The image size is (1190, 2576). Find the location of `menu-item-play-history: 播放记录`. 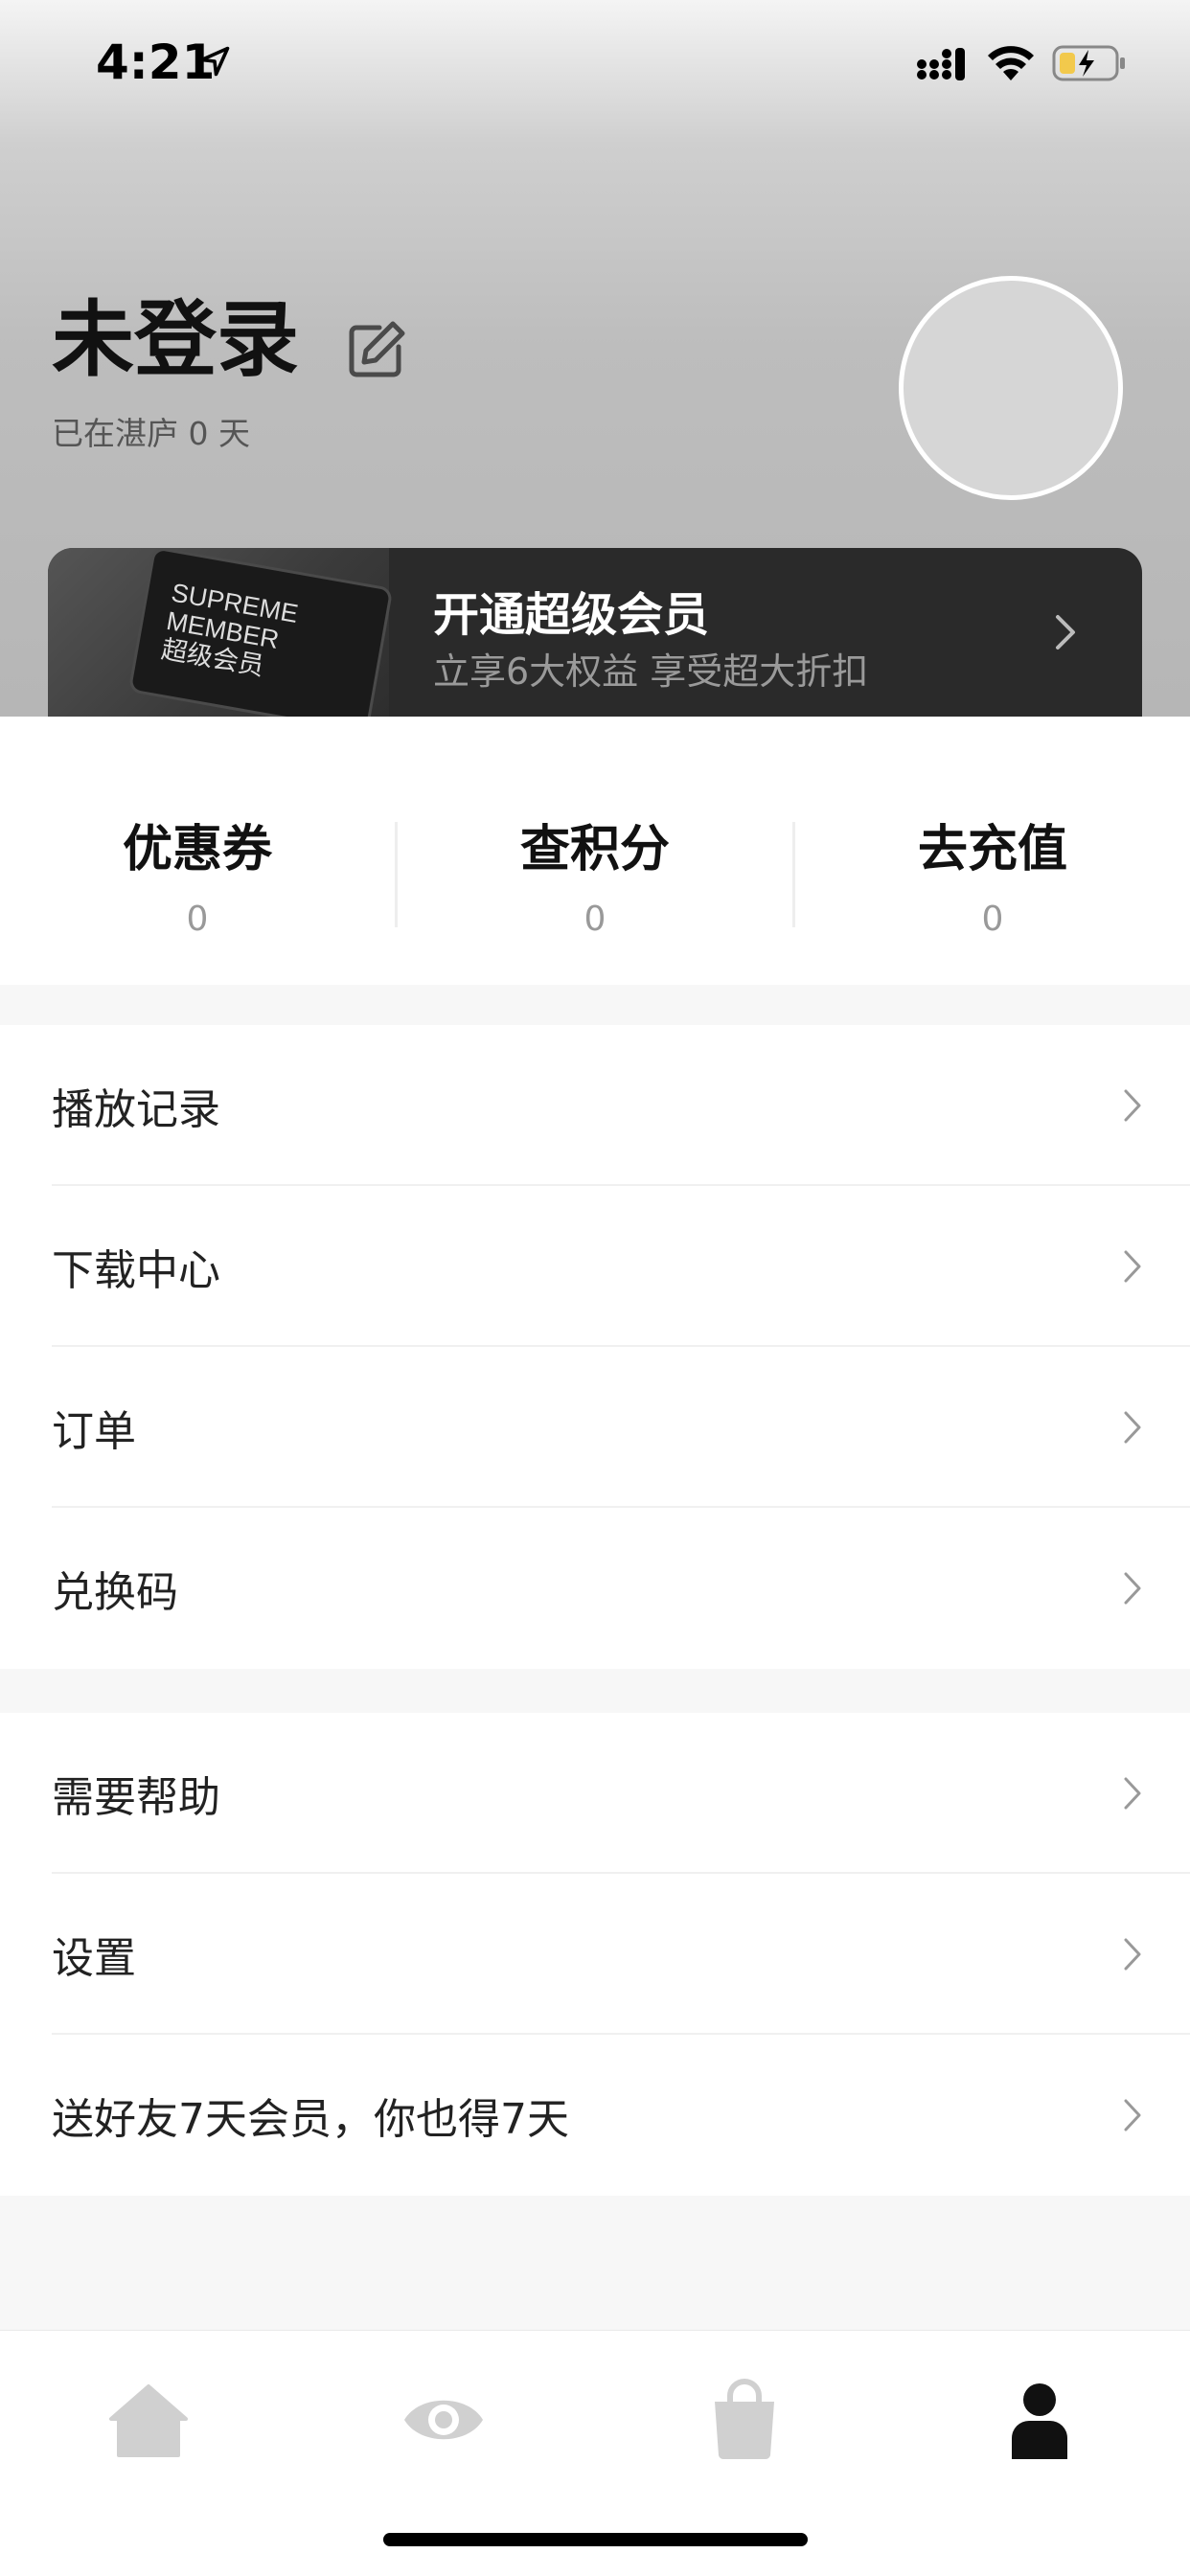

menu-item-play-history: 播放记录 is located at coordinates (595, 1105).